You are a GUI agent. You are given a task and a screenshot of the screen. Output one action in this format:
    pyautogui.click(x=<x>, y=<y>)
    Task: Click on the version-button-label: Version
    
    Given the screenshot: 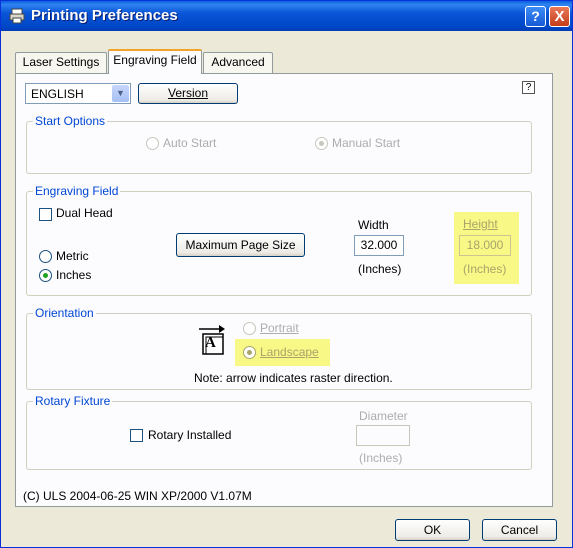 What is the action you would take?
    pyautogui.click(x=188, y=93)
    